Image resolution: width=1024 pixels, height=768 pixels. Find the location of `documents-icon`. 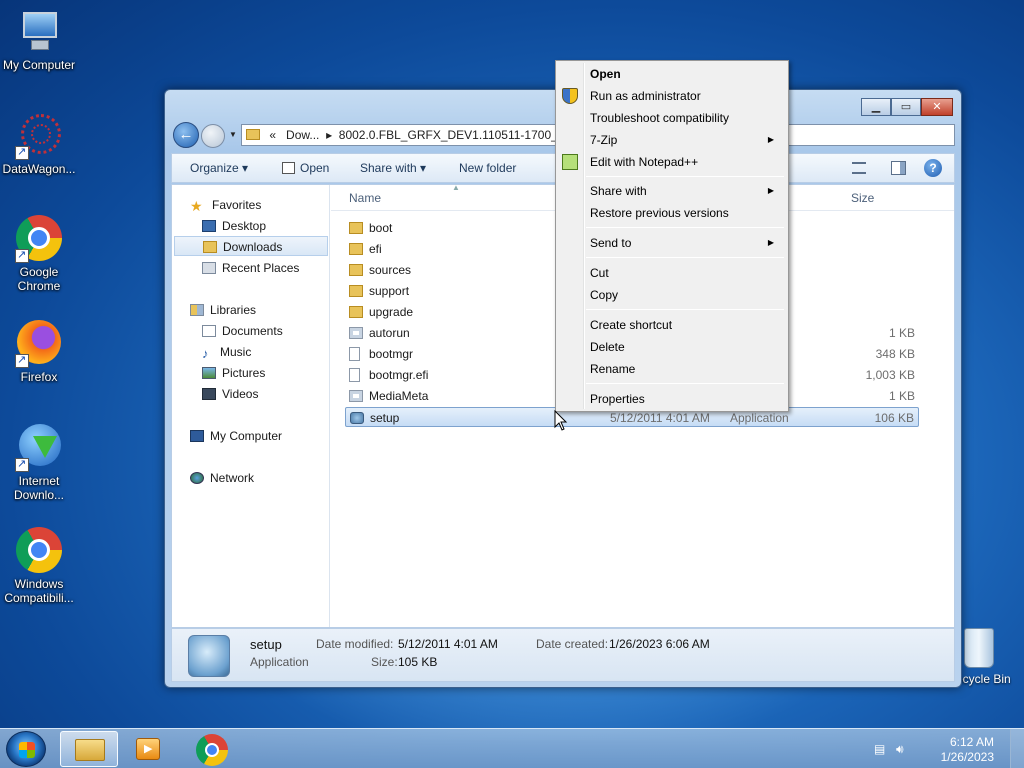

documents-icon is located at coordinates (209, 331).